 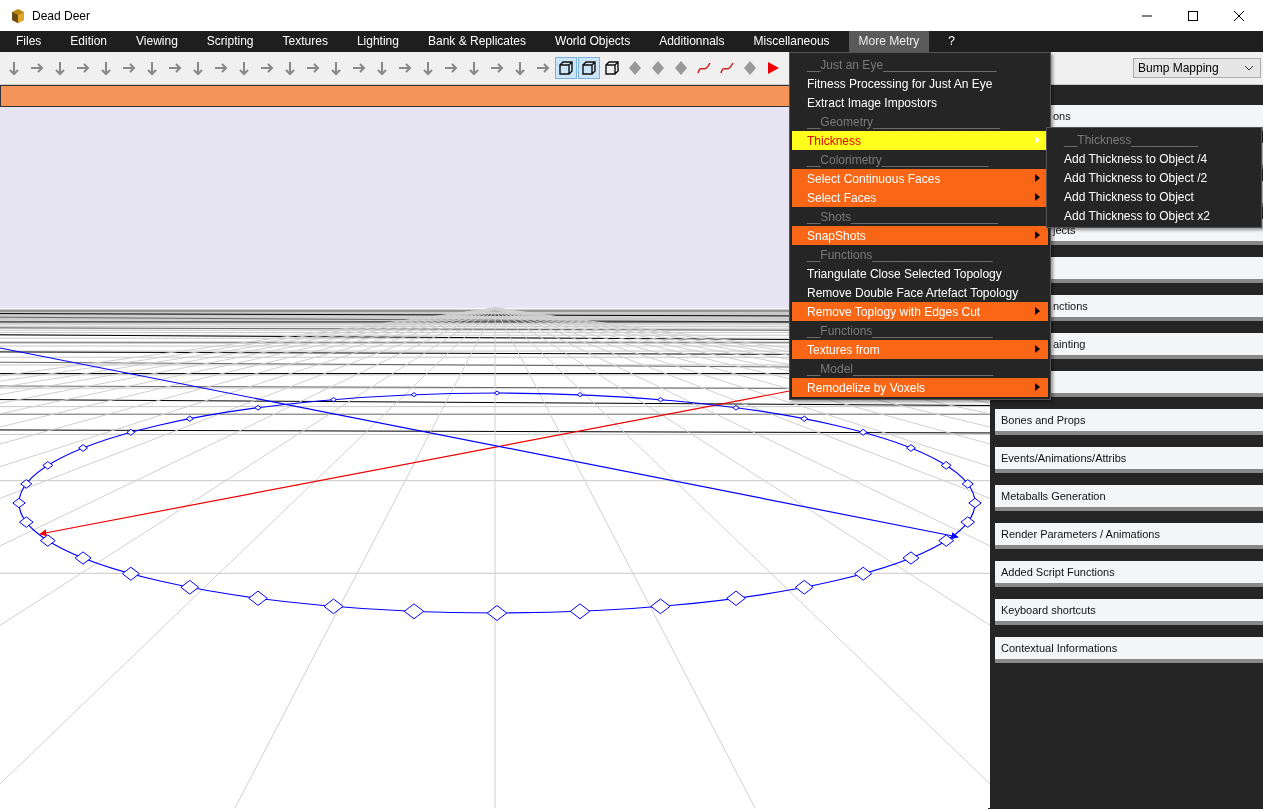 I want to click on menu-item: Viewing, so click(x=157, y=41).